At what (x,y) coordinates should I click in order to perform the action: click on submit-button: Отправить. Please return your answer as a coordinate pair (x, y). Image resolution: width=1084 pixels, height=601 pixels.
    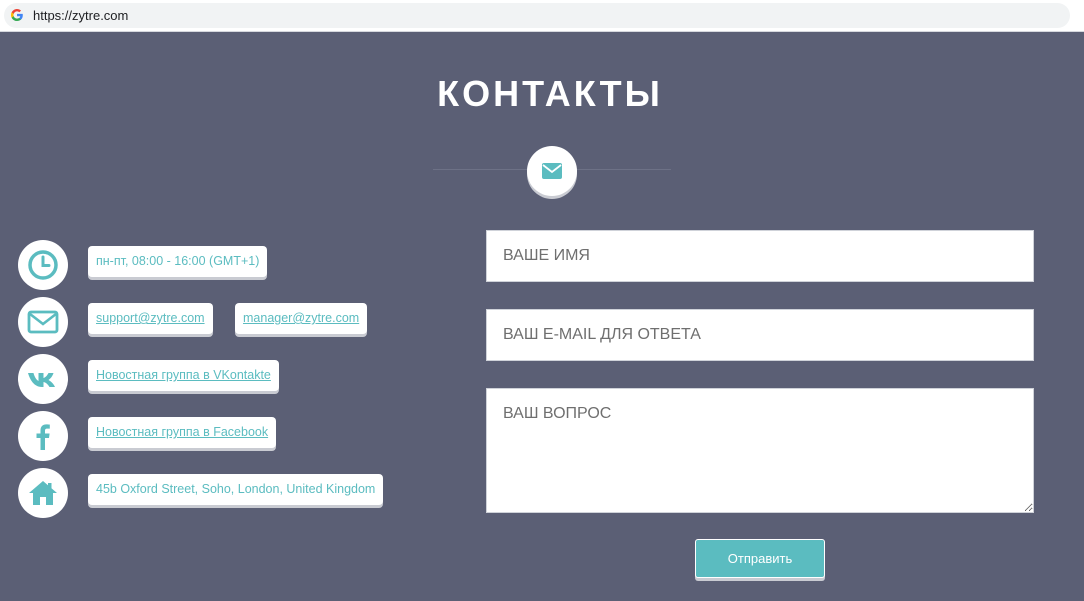
    Looking at the image, I should click on (760, 558).